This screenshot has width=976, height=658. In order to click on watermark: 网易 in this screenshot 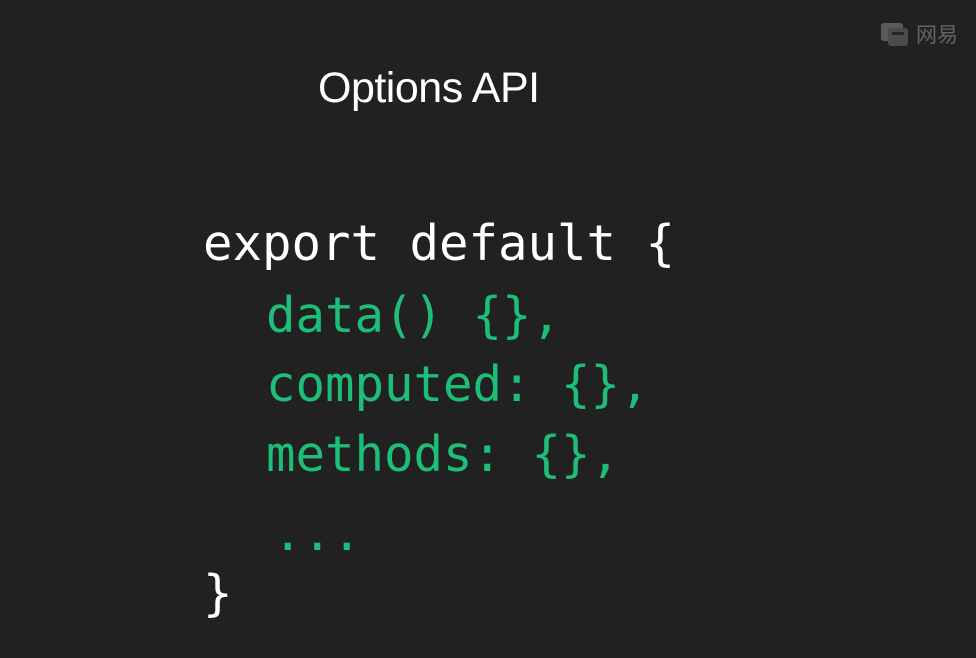, I will do `click(919, 35)`.